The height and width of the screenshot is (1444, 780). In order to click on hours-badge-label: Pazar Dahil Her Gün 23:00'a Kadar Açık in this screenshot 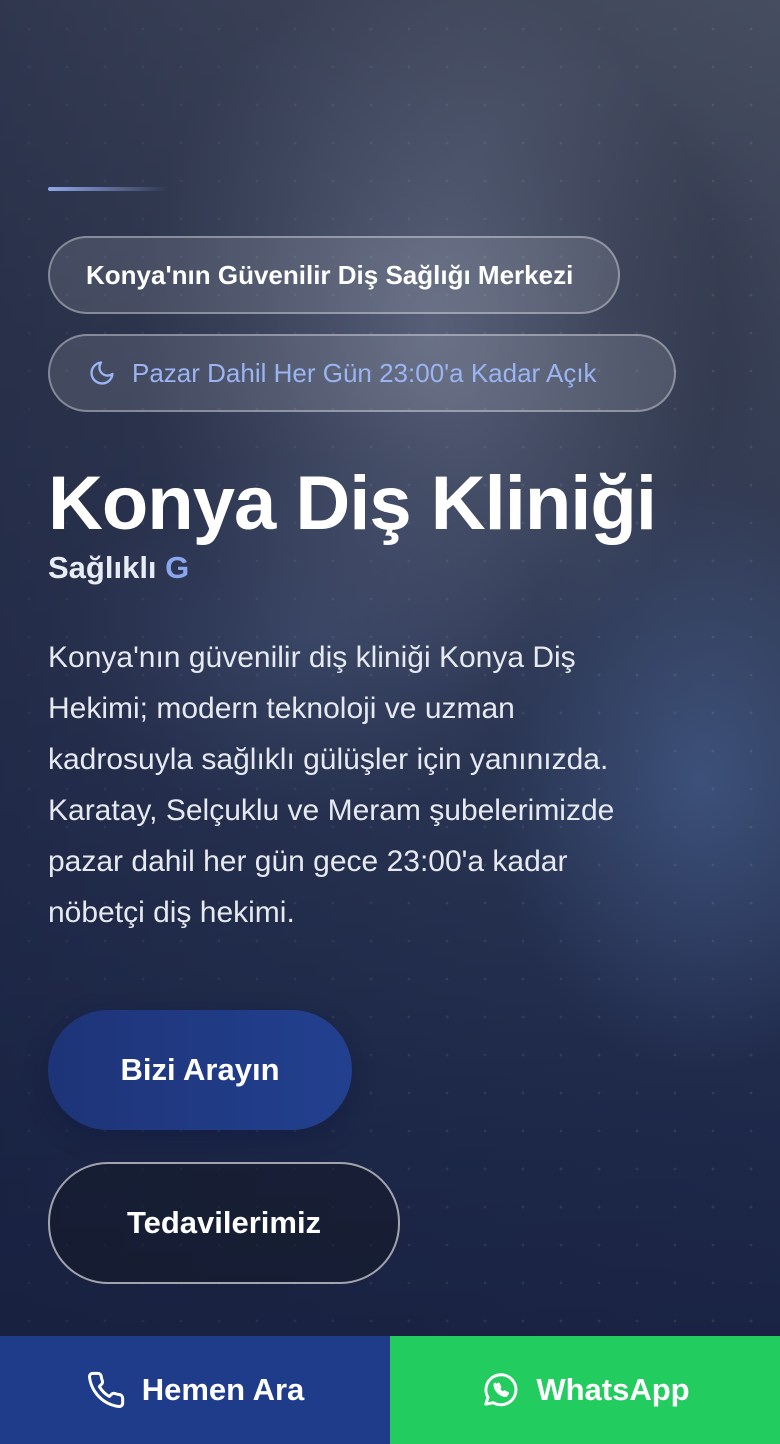, I will do `click(364, 372)`.